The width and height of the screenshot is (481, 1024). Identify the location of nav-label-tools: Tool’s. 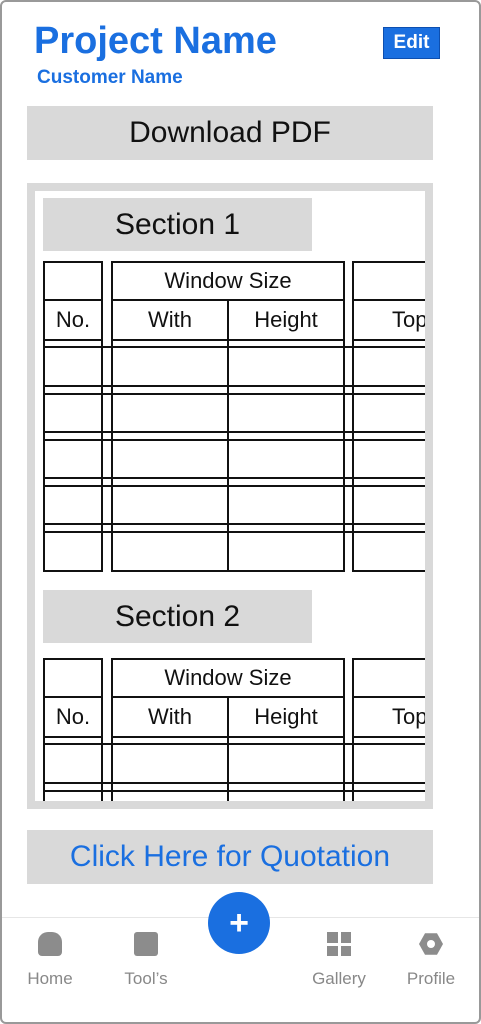
(146, 978).